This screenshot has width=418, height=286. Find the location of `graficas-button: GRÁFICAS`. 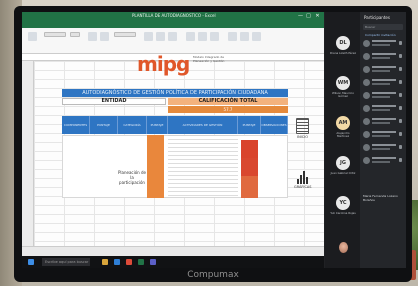

graficas-button: GRÁFICAS is located at coordinates (303, 179).